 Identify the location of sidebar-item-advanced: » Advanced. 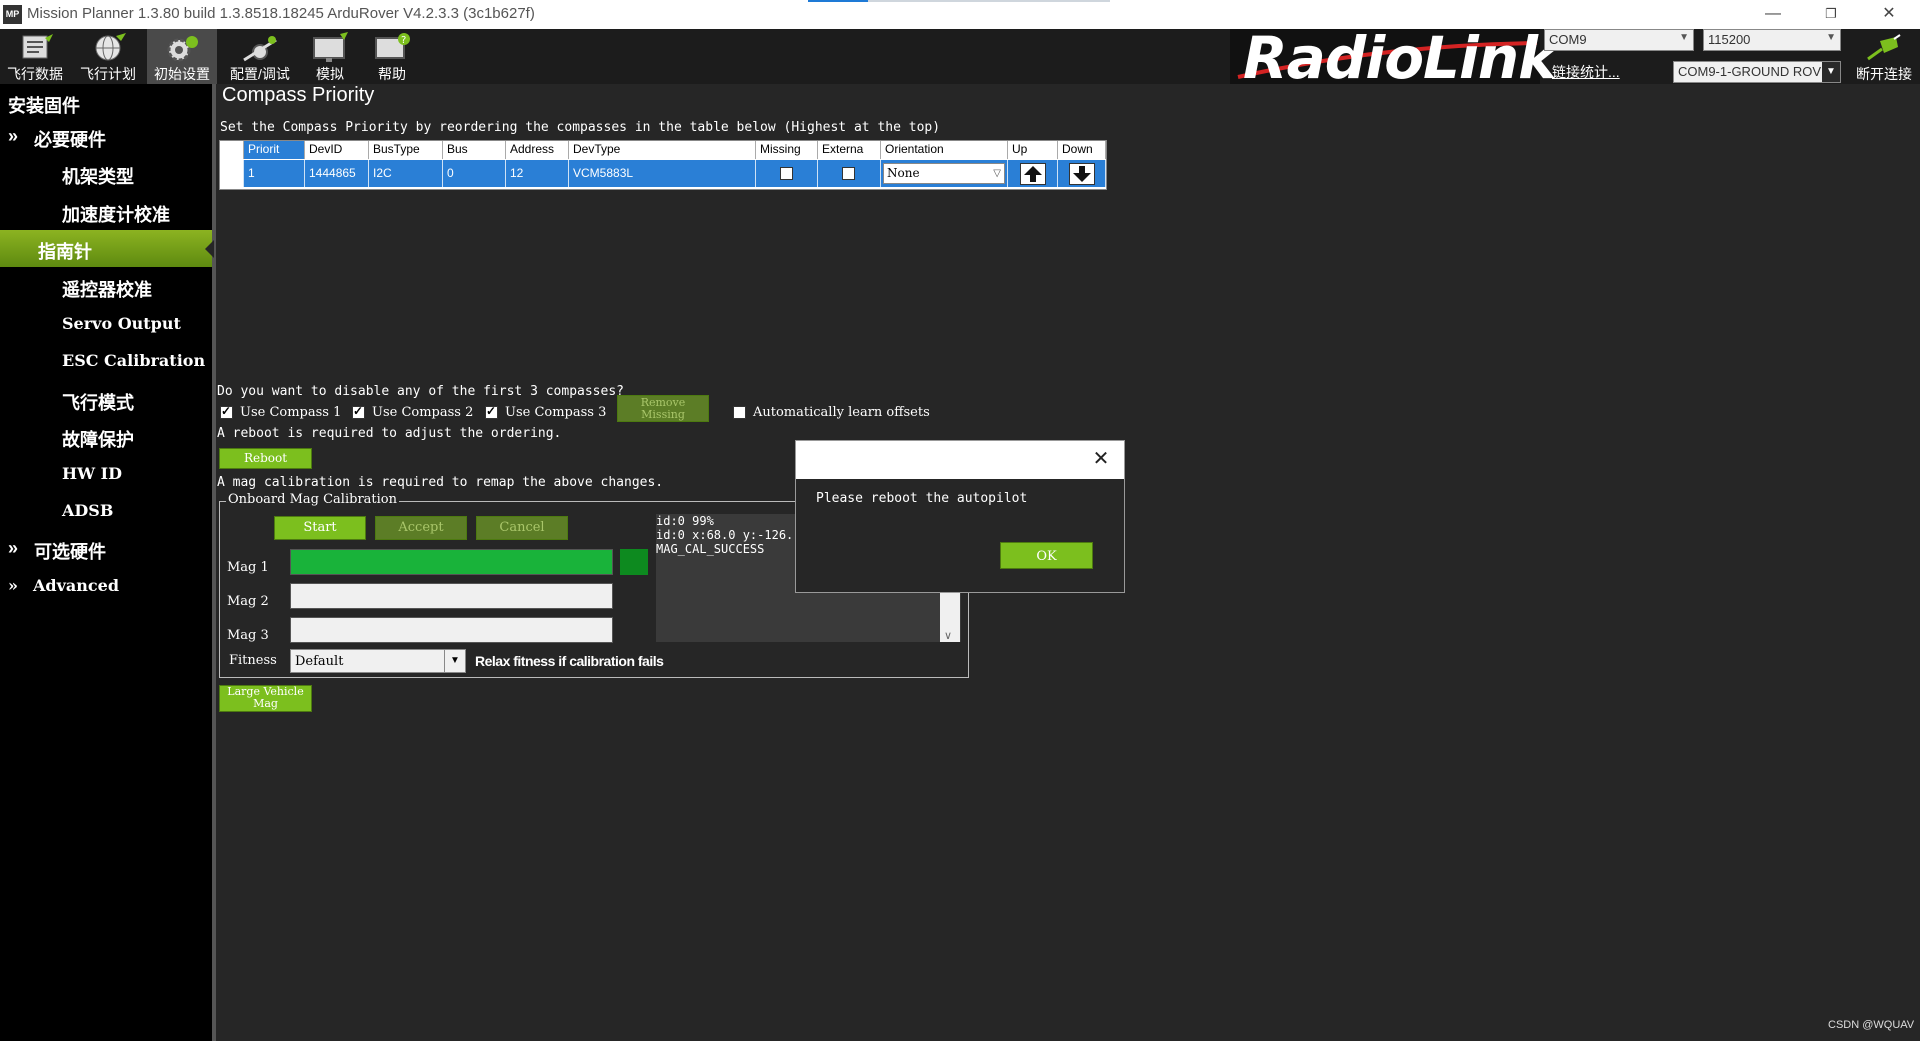
(106, 586).